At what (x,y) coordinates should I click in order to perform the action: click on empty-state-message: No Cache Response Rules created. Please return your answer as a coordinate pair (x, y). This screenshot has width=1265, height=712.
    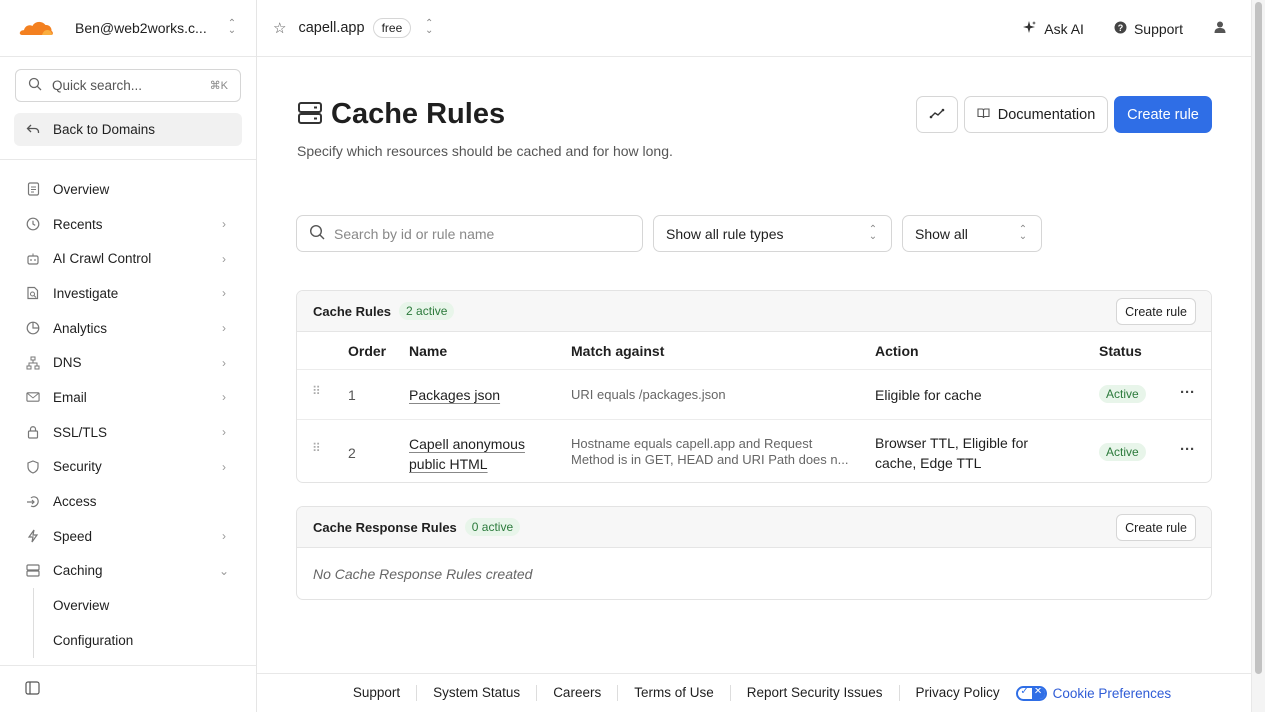
    Looking at the image, I should click on (423, 574).